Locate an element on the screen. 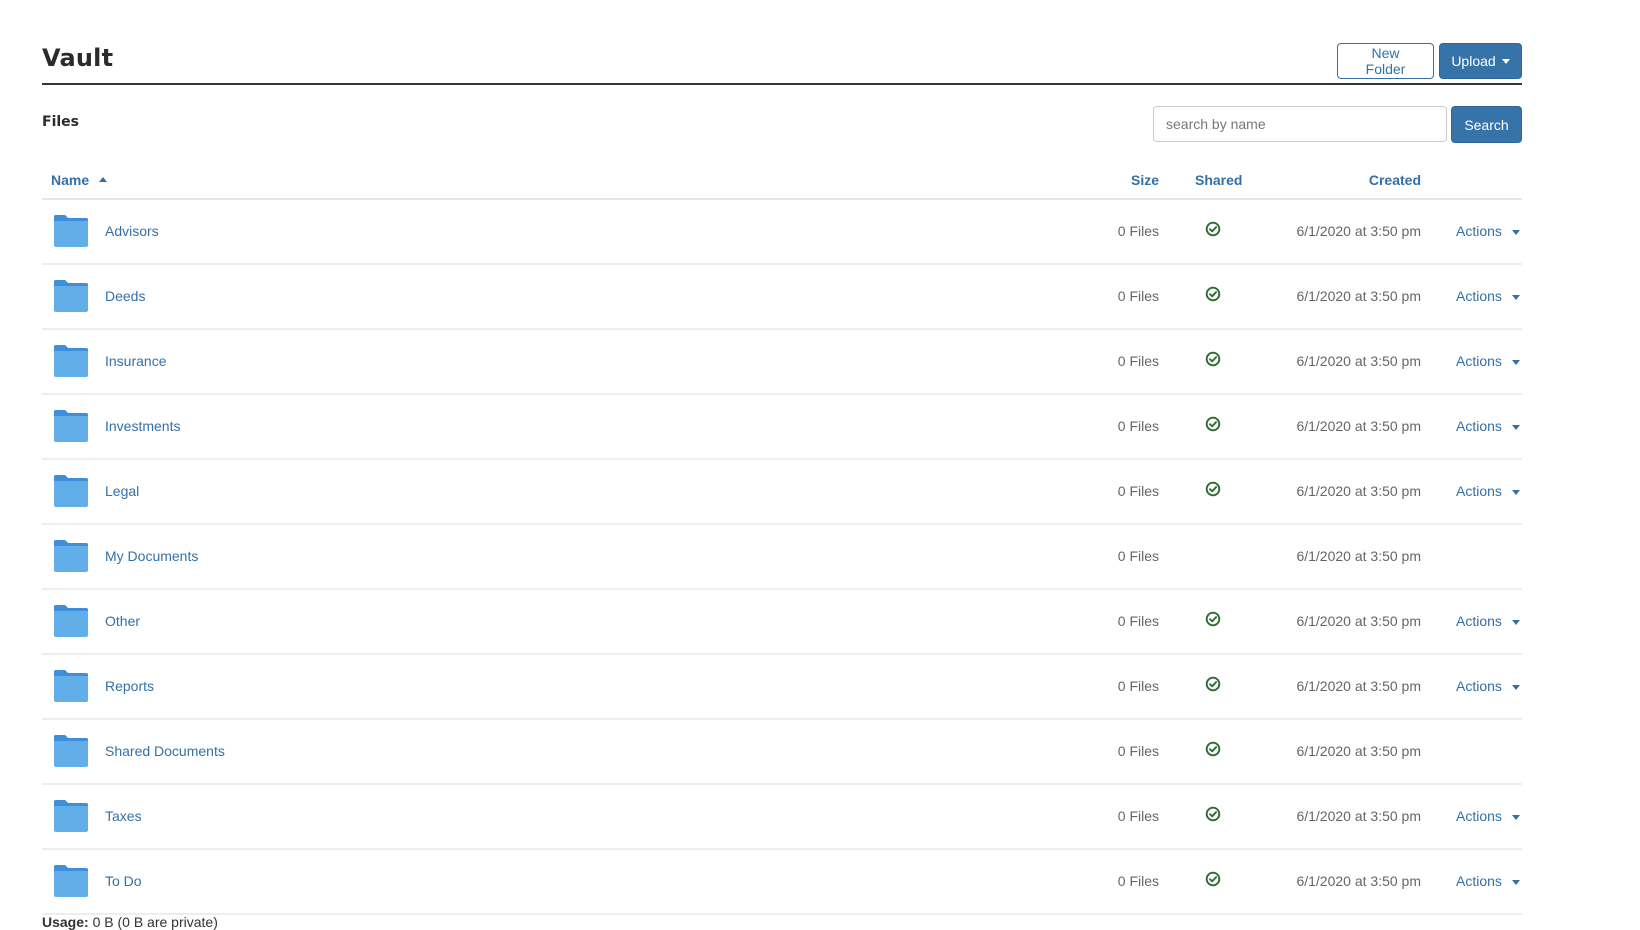 The width and height of the screenshot is (1640, 930). column-header-name: Name is located at coordinates (79, 180).